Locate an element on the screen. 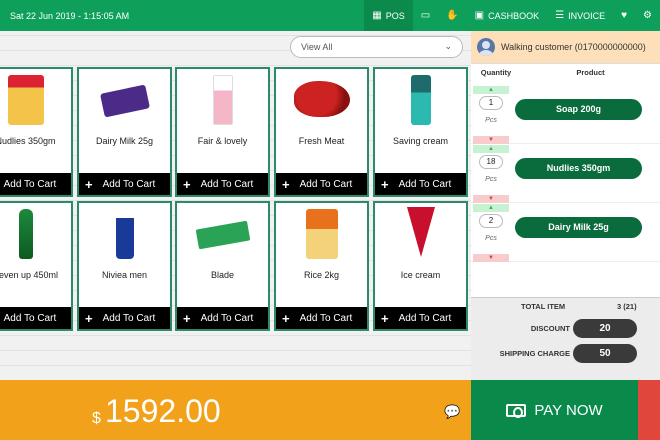 This screenshot has width=660, height=440. product-card: Dairy Milk 25g + Add To Cart is located at coordinates (124, 132).